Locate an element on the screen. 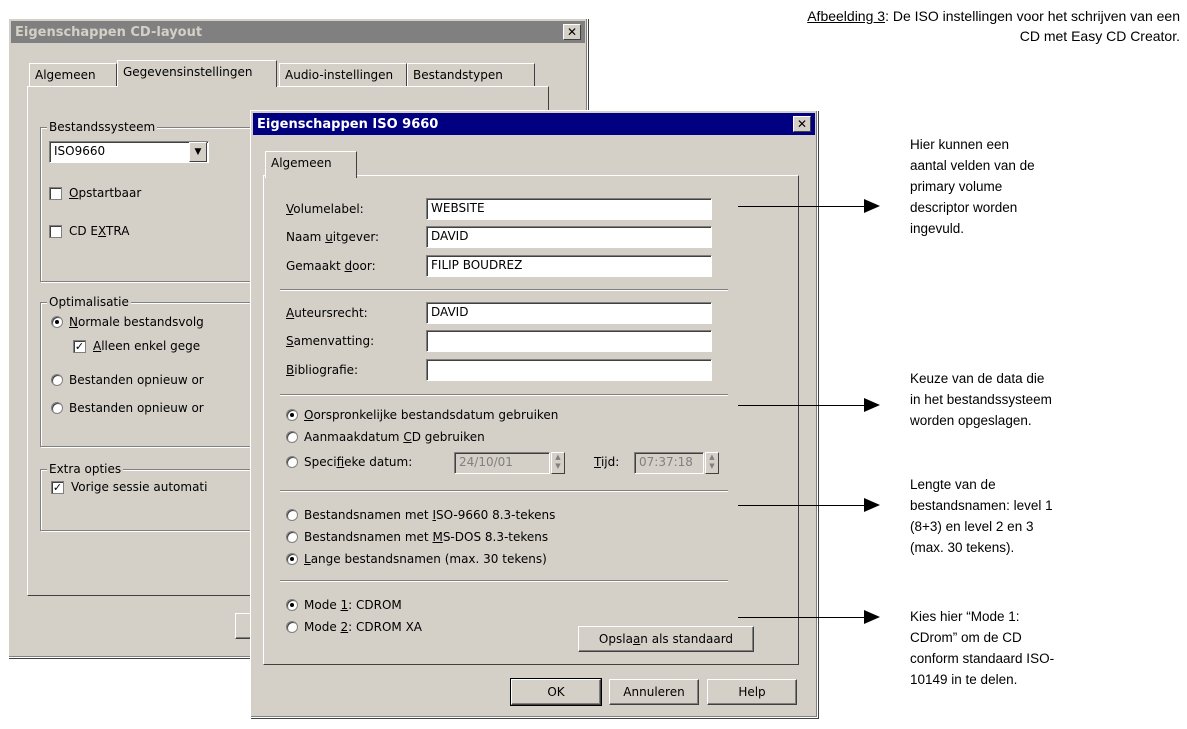  volumelabel-label: Volumelabel: is located at coordinates (325, 209).